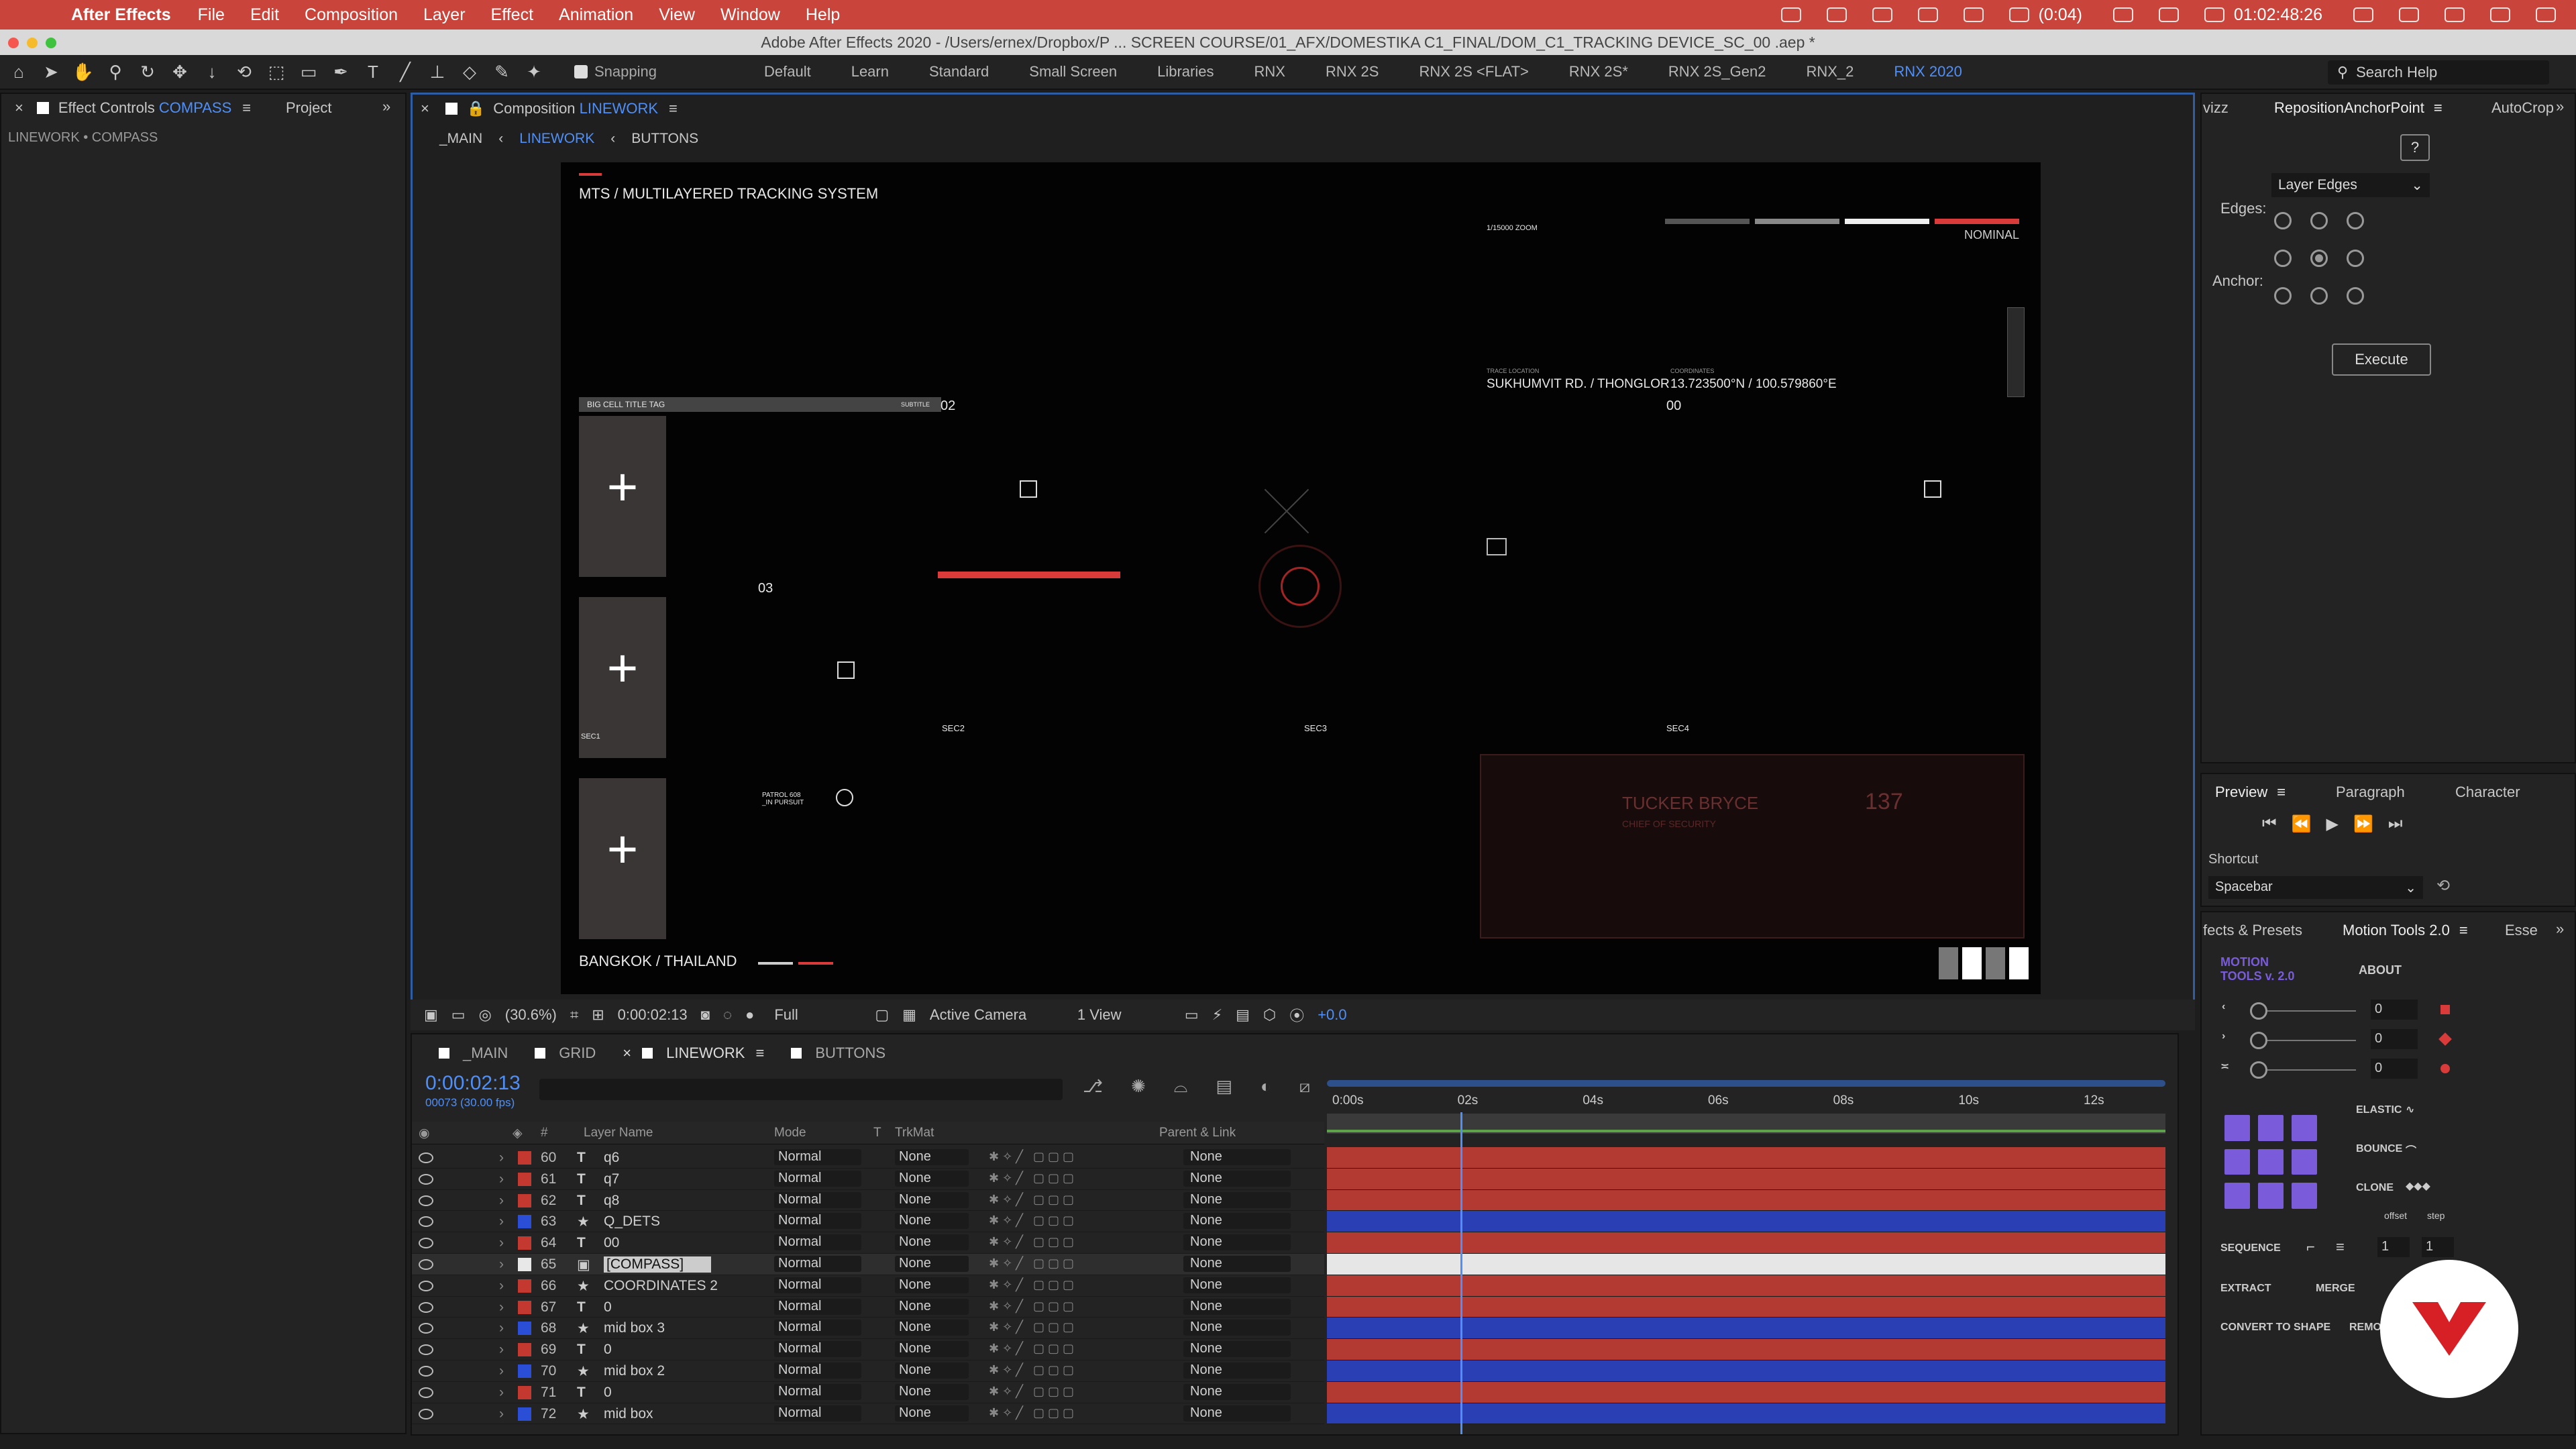 This screenshot has width=2576, height=1449. Describe the element at coordinates (868, 1243) in the screenshot. I see `layer-row: › 64 T 00 Normal None ✱ ✧ ╱ ▢ ▢ ▢ None` at that location.